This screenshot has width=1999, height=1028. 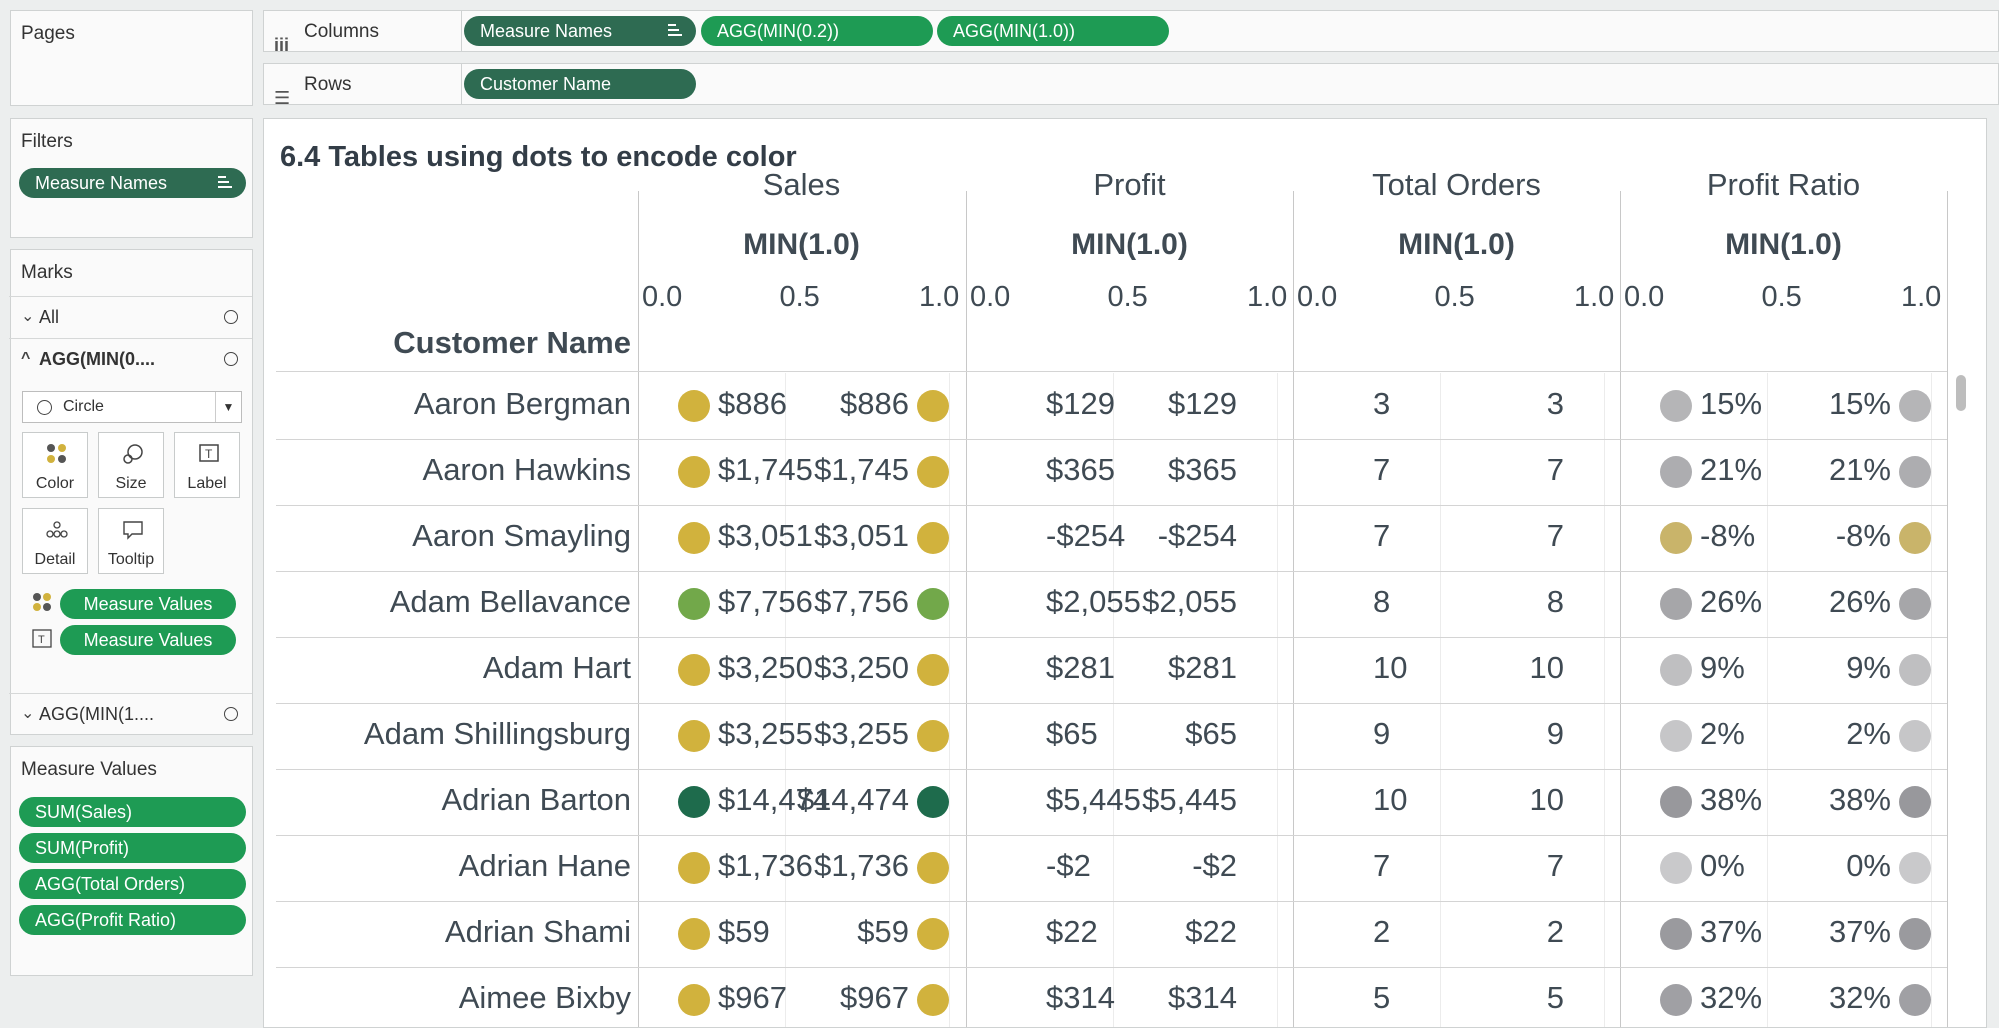 What do you see at coordinates (1722, 667) in the screenshot?
I see `profit-ratio-value-min: 9%` at bounding box center [1722, 667].